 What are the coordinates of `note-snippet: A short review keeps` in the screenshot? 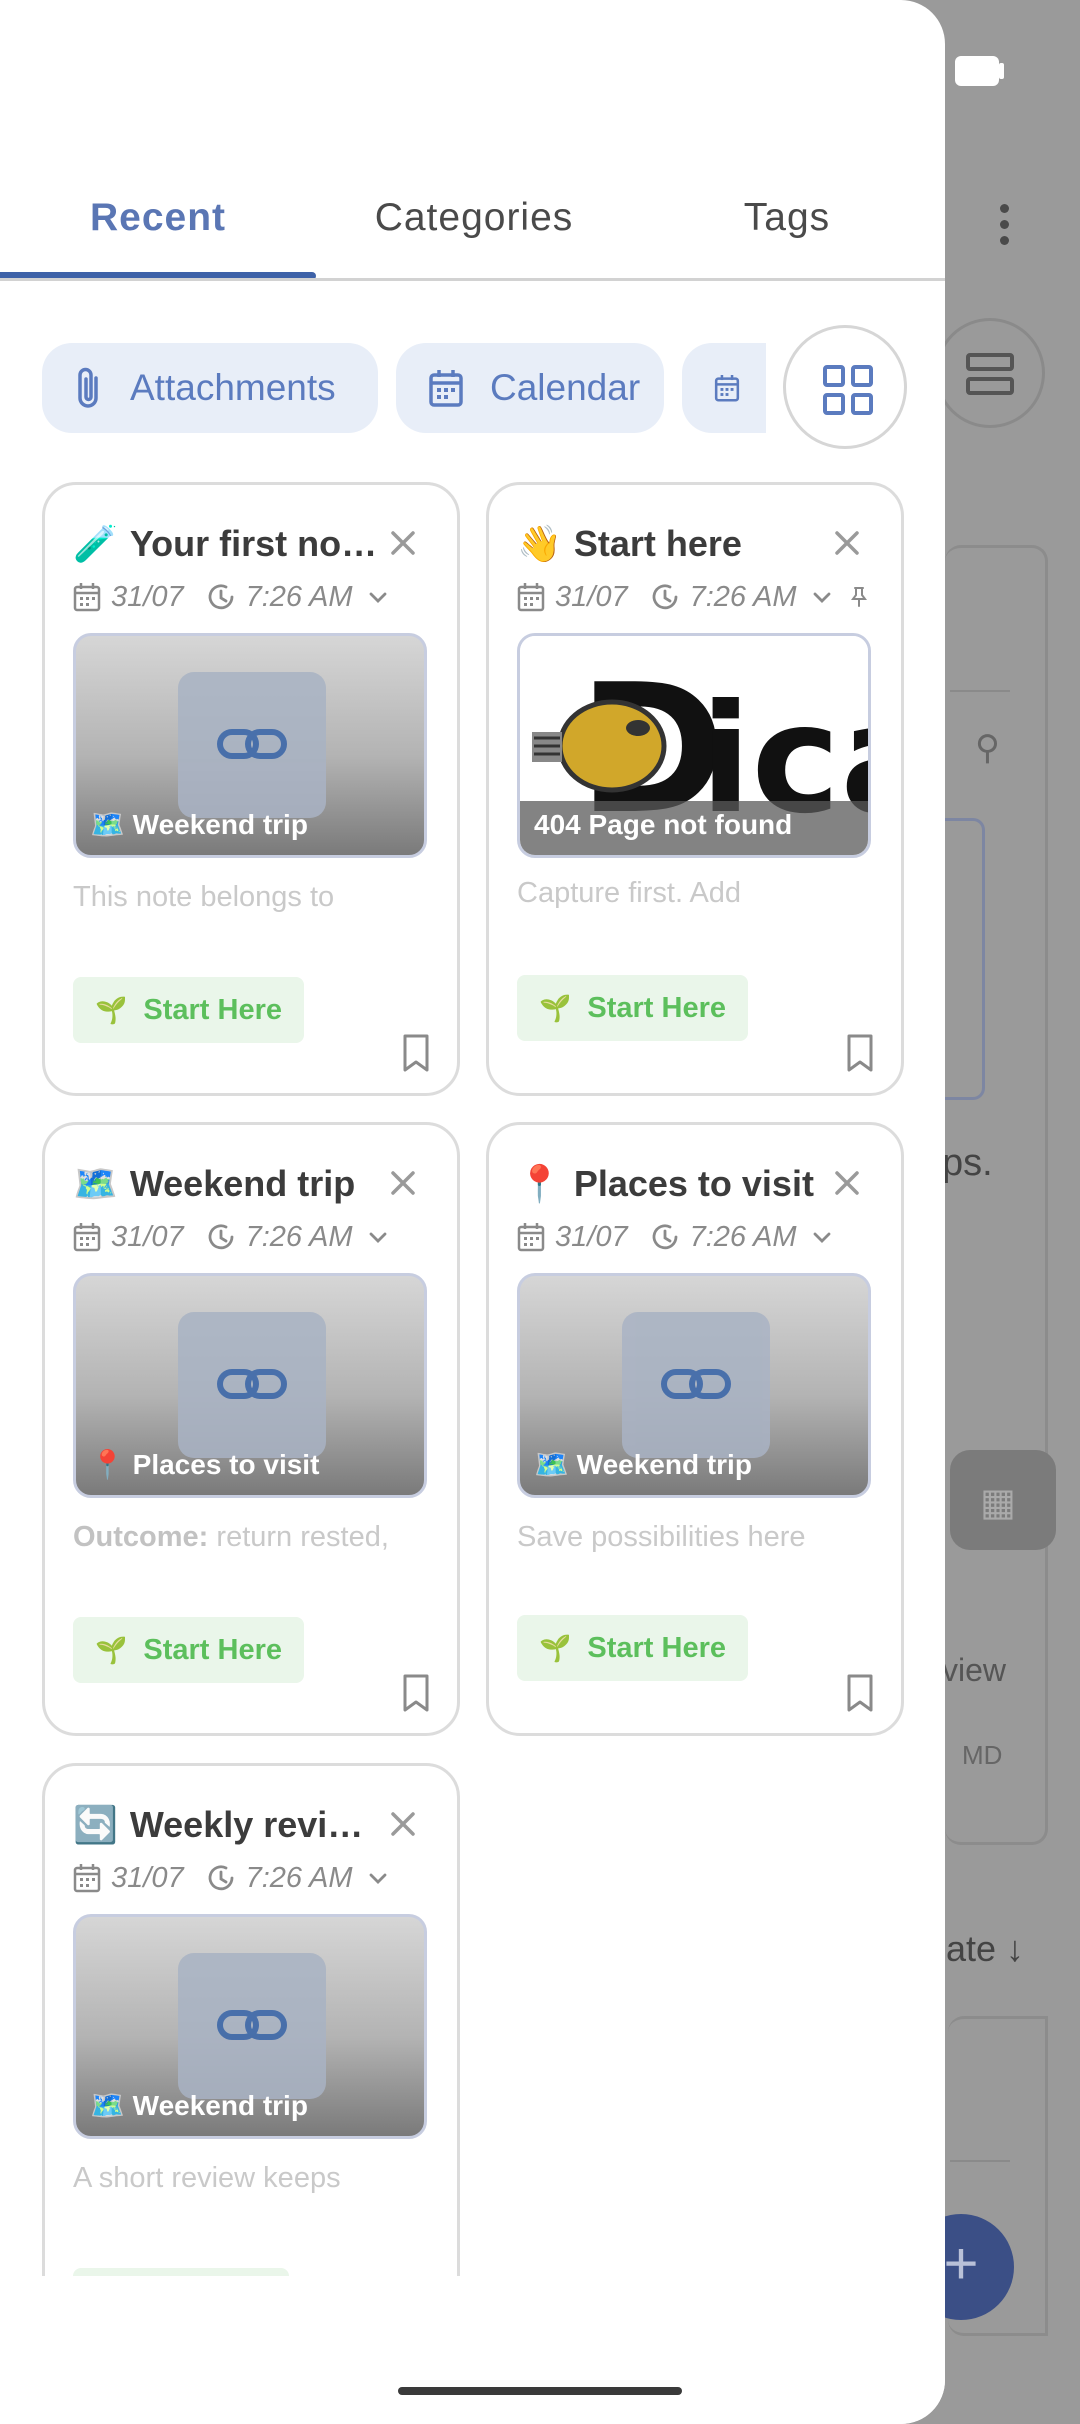 It's located at (207, 2178).